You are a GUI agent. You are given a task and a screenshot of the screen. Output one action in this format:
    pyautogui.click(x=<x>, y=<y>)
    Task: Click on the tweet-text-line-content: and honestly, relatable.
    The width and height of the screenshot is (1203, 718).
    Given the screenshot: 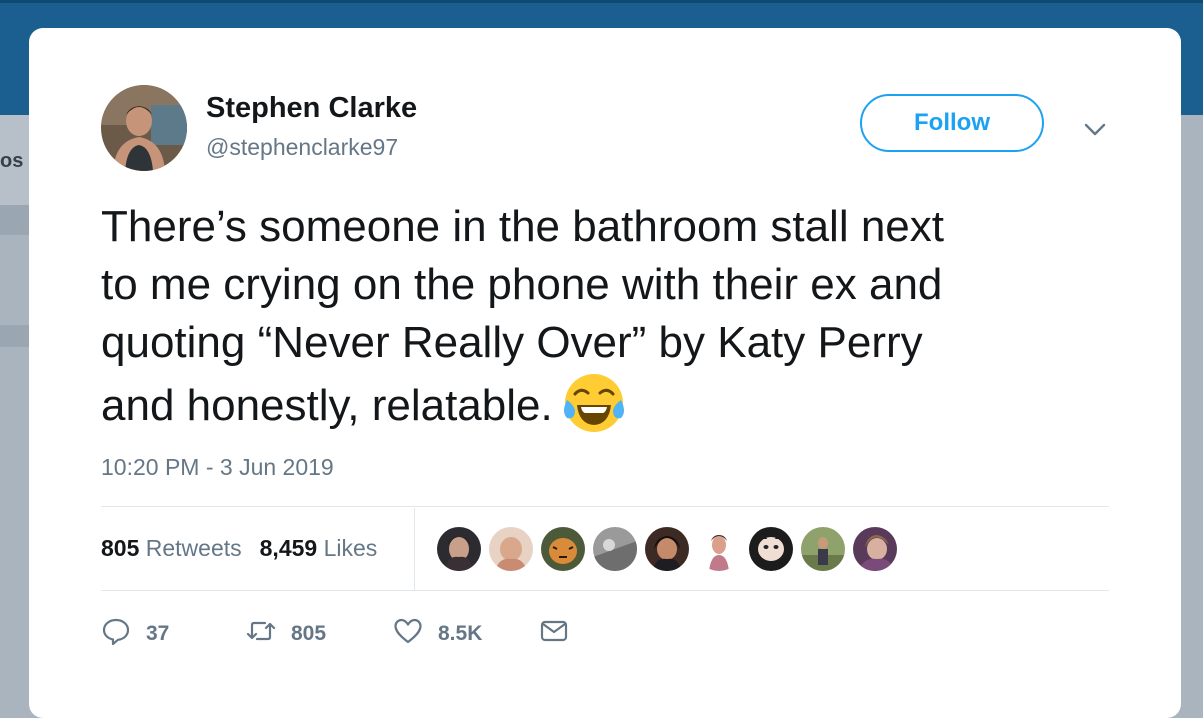 What is the action you would take?
    pyautogui.click(x=327, y=405)
    